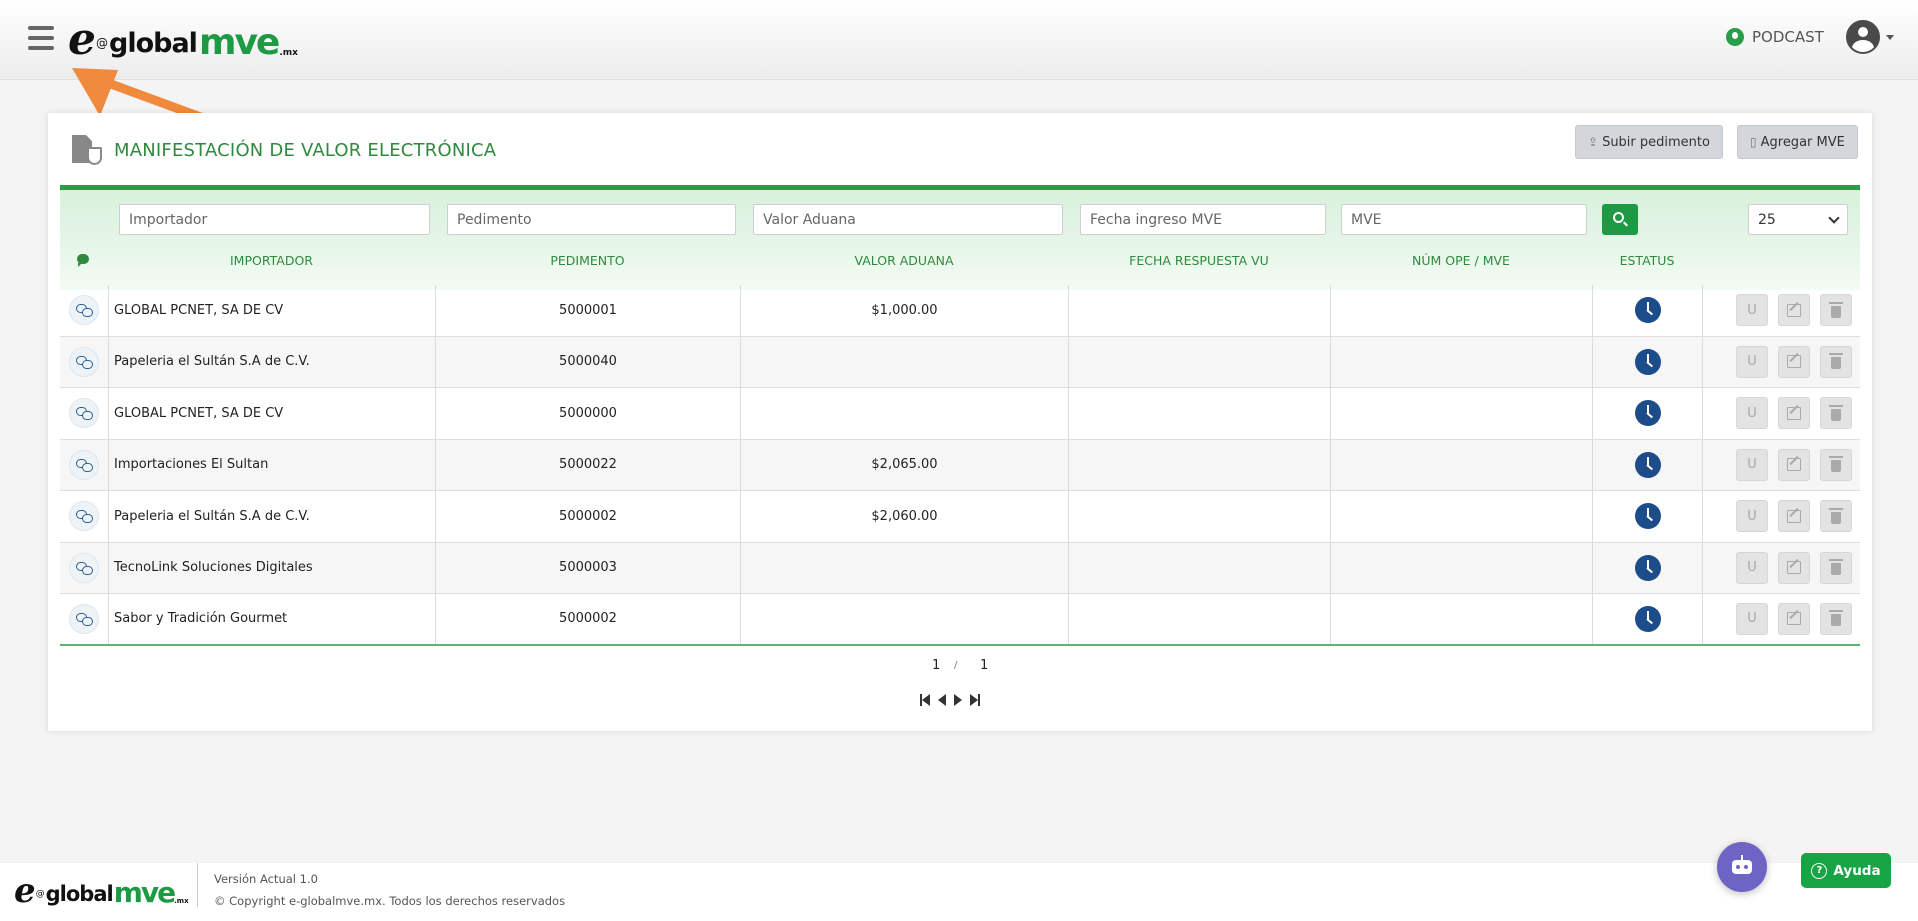  What do you see at coordinates (1203, 219) in the screenshot?
I see `fecha-ingreso-filter-input: Fecha ingreso MVE` at bounding box center [1203, 219].